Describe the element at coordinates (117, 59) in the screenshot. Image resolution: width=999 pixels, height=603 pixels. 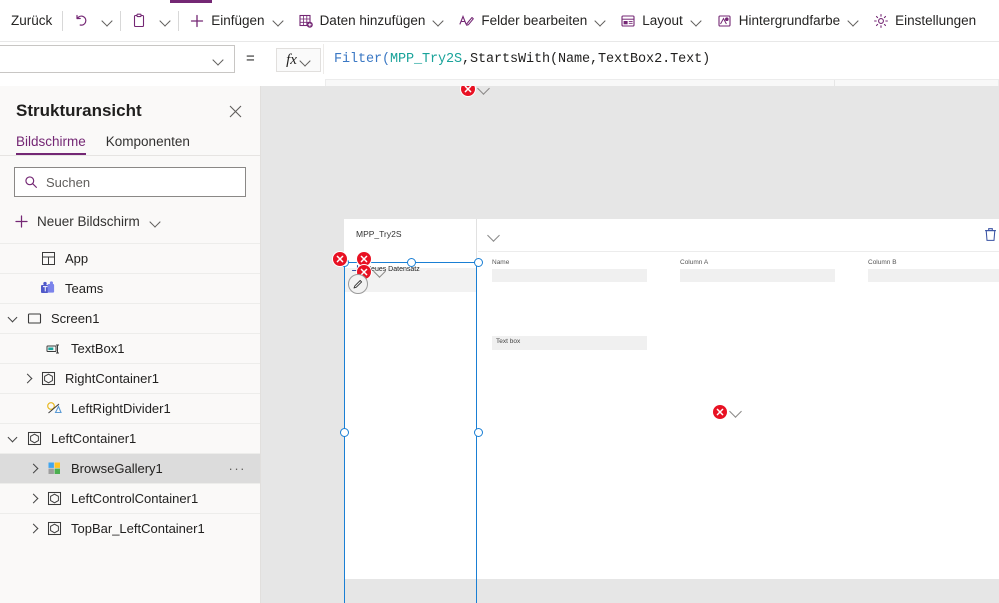
I see `property-selector: ns` at that location.